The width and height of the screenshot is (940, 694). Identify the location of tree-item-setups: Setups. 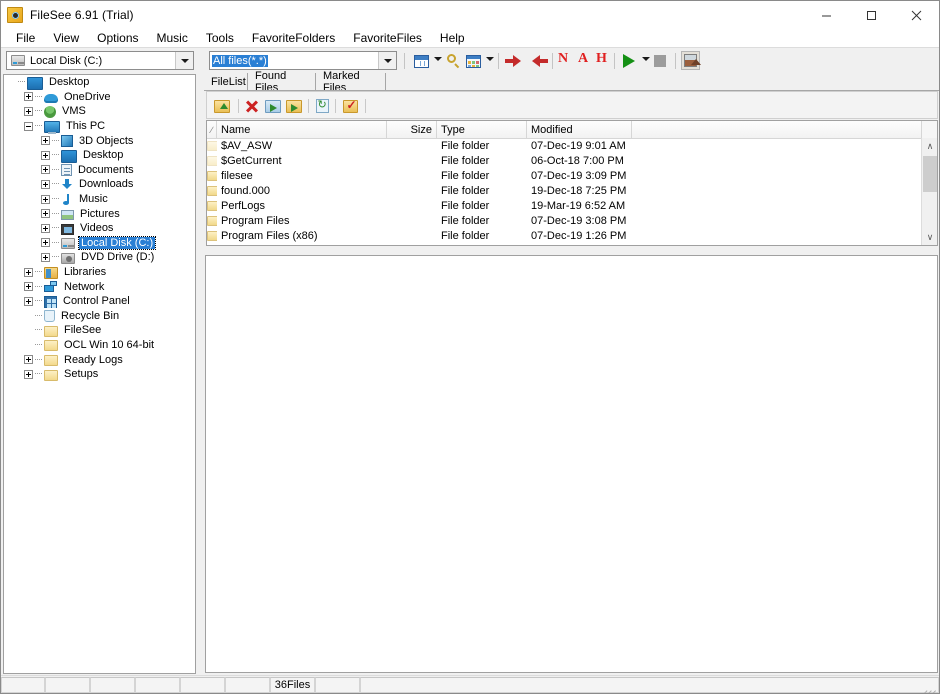
(99, 374).